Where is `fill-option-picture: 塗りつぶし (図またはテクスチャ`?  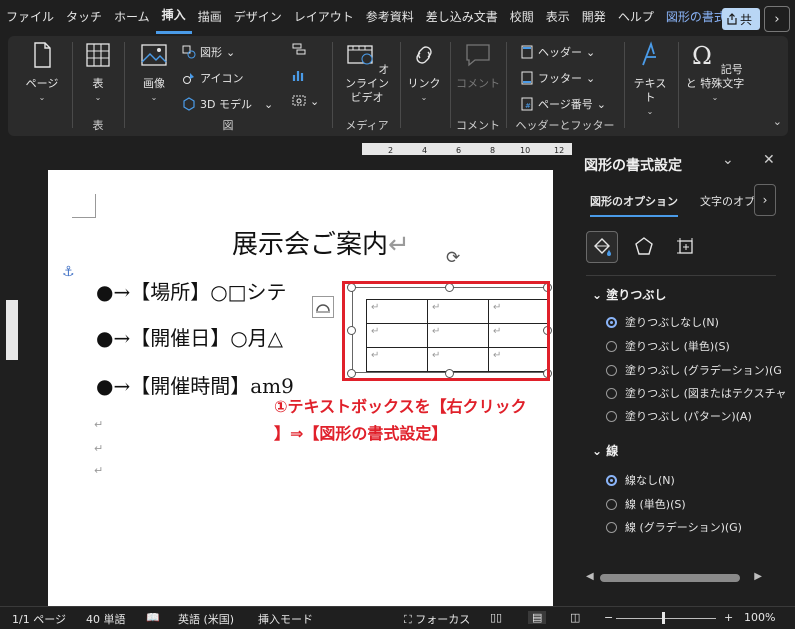
fill-option-picture: 塗りつぶし (図またはテクスチャ is located at coordinates (696, 393).